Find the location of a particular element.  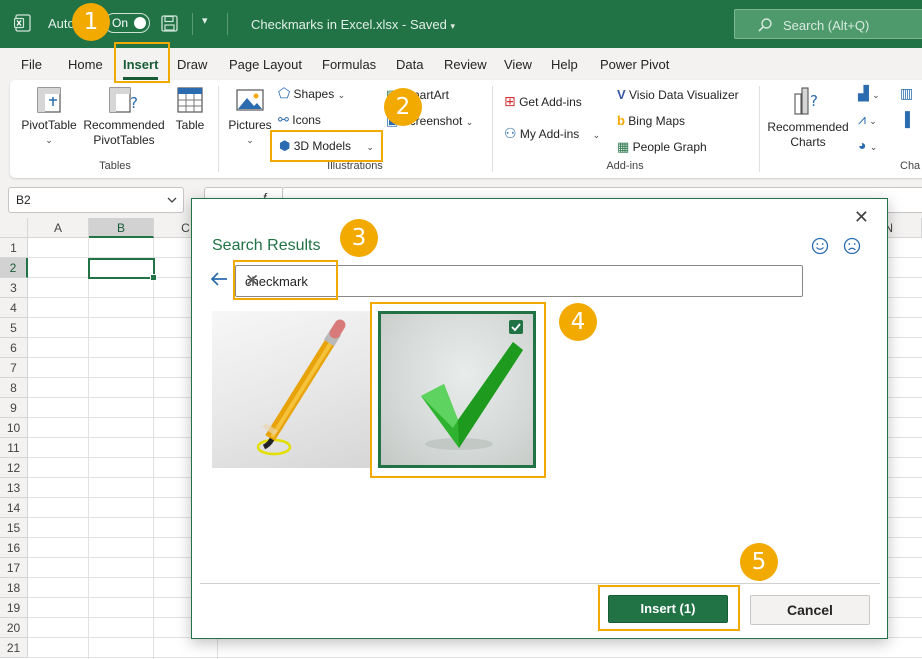

people-graph-label: People Graph is located at coordinates (669, 147).